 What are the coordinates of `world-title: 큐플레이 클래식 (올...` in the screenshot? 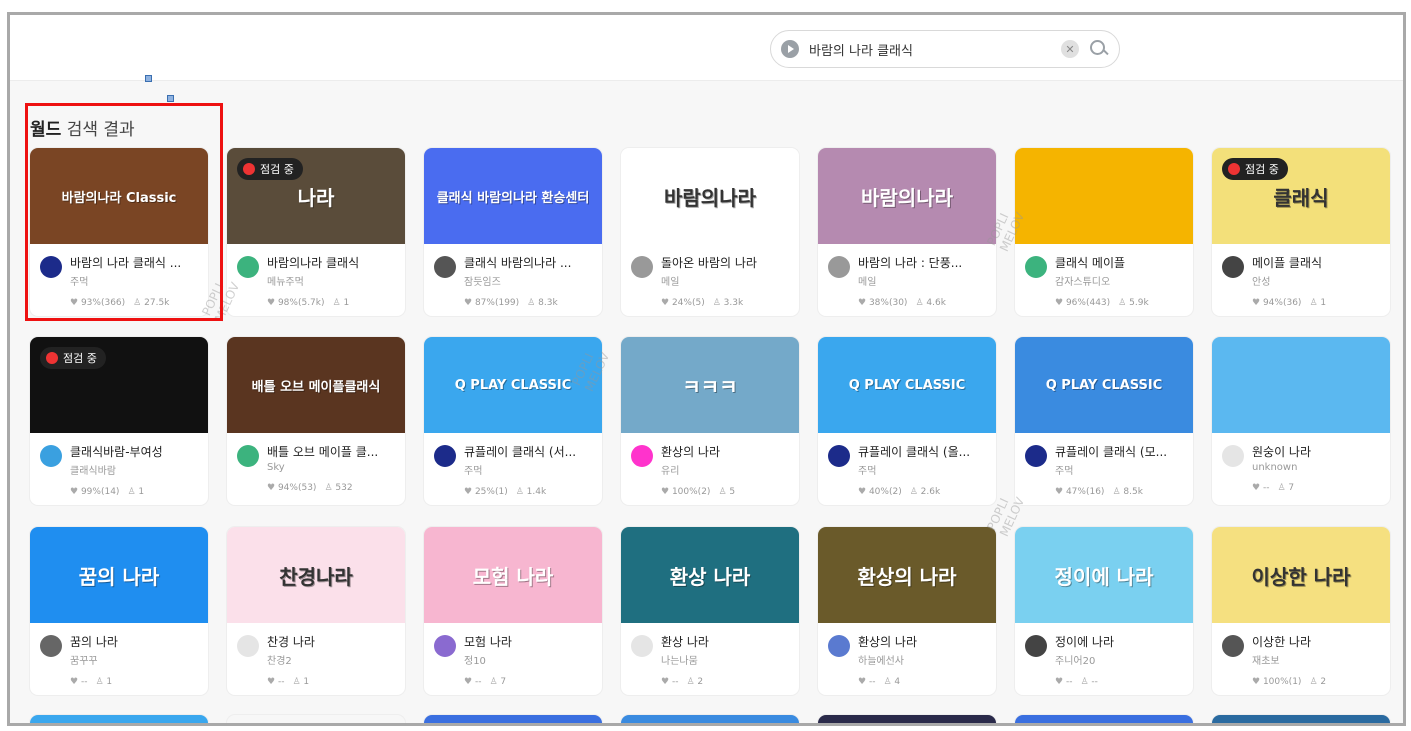 It's located at (922, 451).